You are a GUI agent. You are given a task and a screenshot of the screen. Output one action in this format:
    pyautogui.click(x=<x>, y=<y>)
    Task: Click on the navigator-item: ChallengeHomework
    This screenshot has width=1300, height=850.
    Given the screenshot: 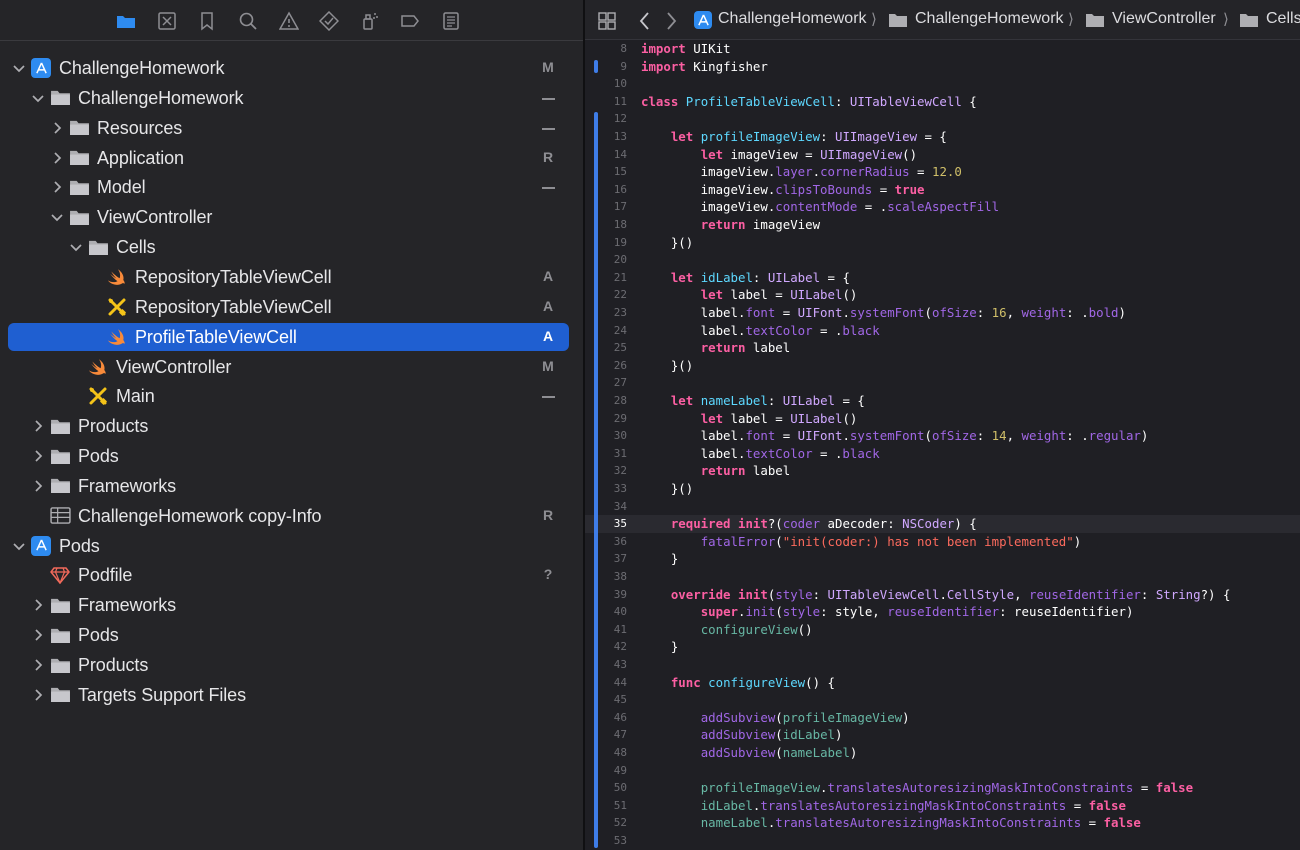 What is the action you would take?
    pyautogui.click(x=288, y=98)
    